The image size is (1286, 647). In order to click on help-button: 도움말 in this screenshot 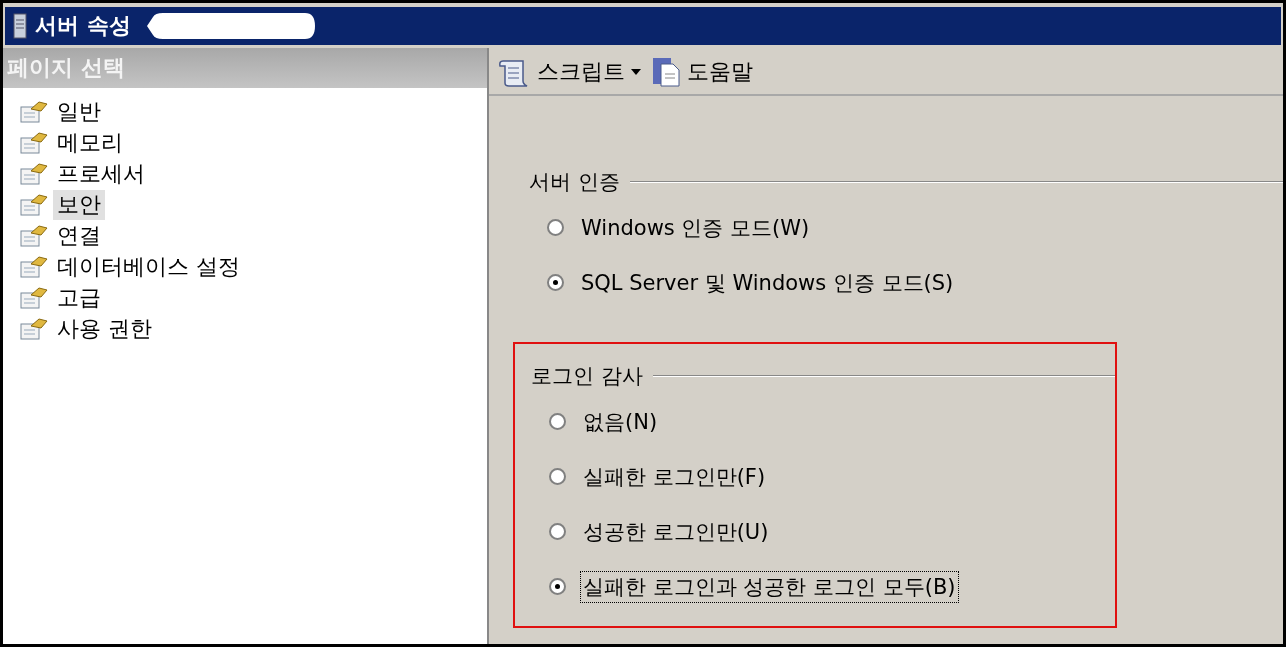, I will do `click(702, 72)`.